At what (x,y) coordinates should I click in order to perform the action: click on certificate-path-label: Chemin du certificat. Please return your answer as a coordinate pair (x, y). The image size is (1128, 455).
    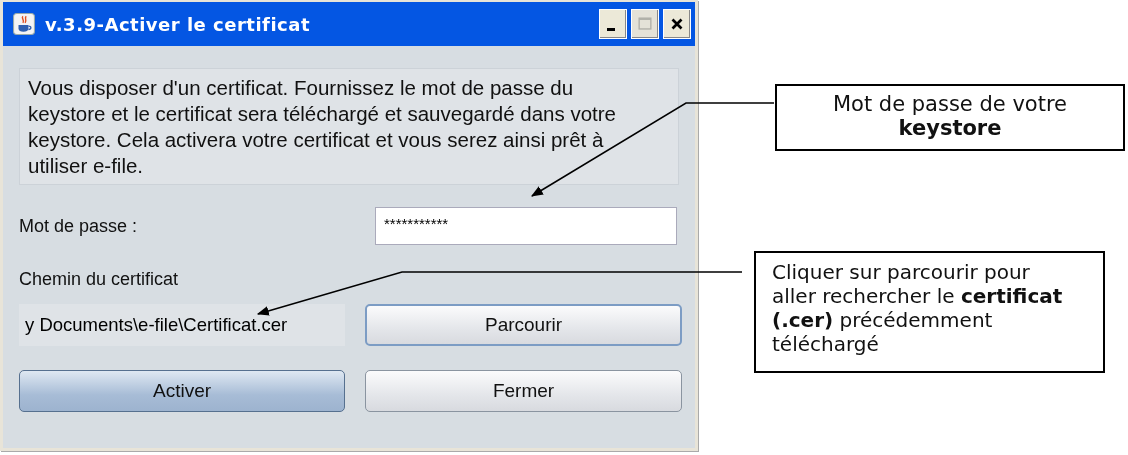
    Looking at the image, I should click on (99, 279).